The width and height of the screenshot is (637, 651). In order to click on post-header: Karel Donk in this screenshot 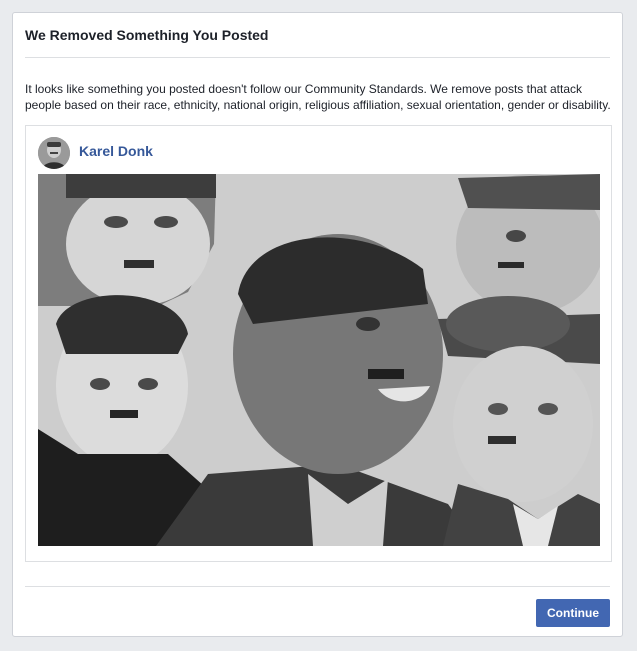, I will do `click(95, 153)`.